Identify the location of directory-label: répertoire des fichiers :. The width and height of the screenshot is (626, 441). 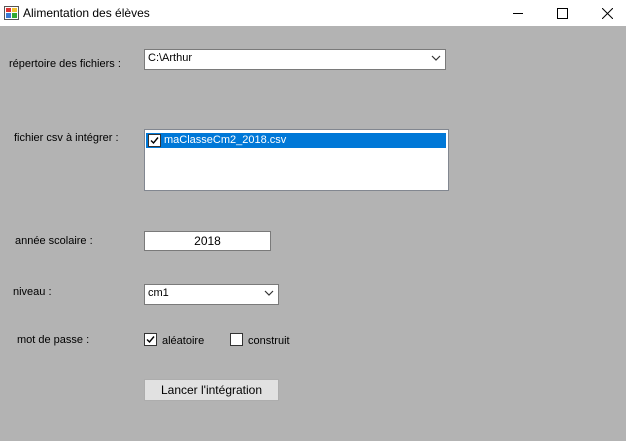
(65, 64).